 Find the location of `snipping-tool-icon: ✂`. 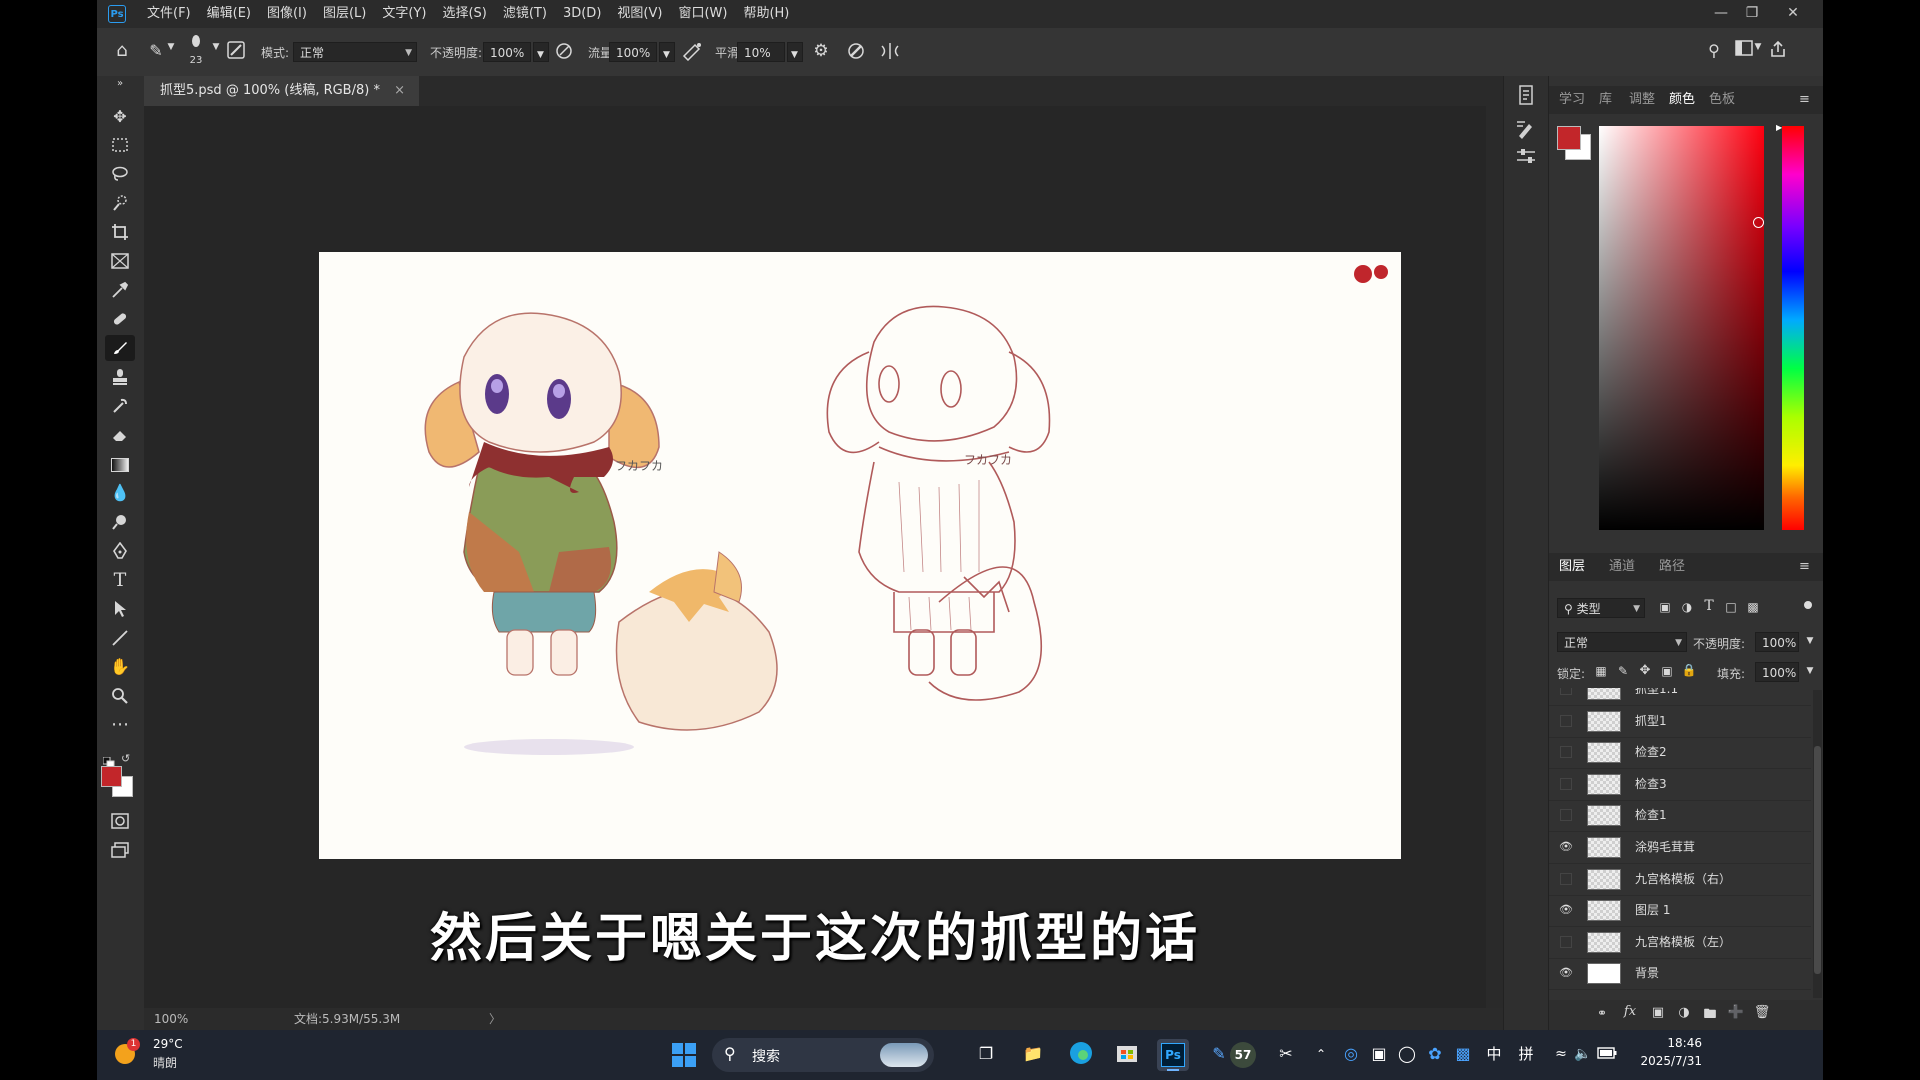

snipping-tool-icon: ✂ is located at coordinates (1286, 1054).